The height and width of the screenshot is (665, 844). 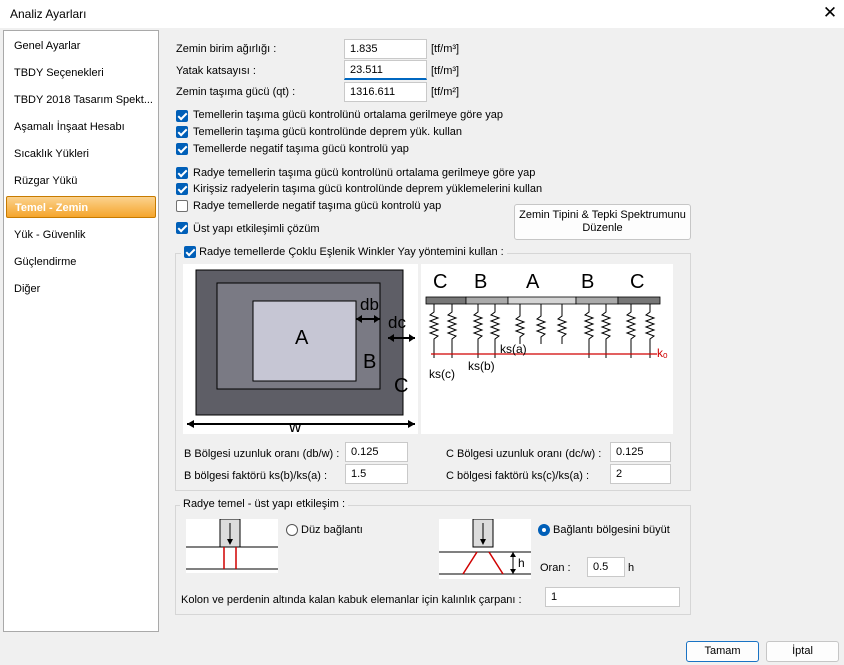 I want to click on ratio-label: Oran :, so click(x=555, y=568).